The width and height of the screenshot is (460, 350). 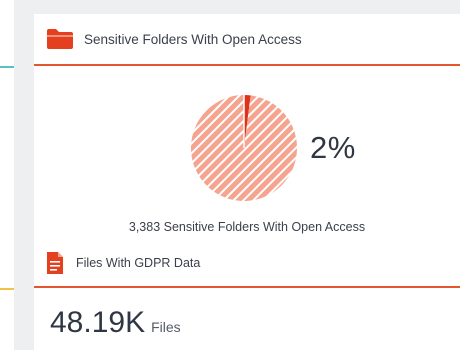 I want to click on open-access-pie-chart, so click(x=244, y=148).